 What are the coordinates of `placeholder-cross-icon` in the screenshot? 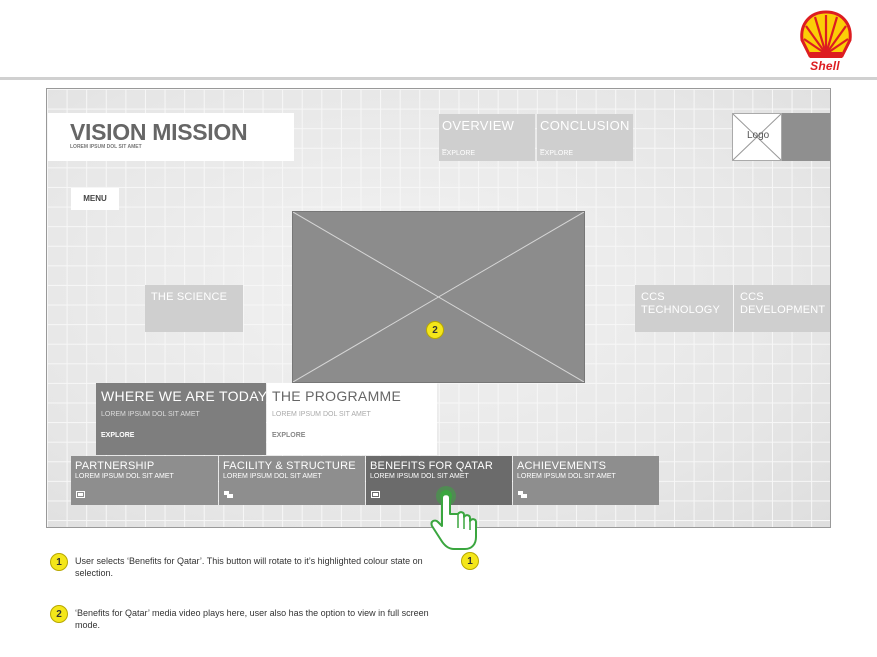 It's located at (438, 297).